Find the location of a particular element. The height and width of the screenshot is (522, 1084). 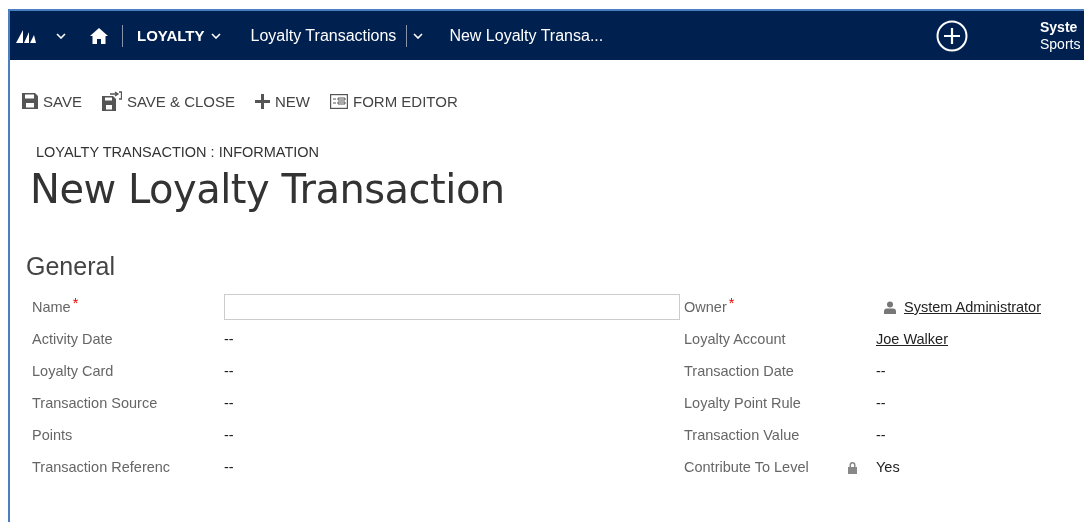

field-label: Transaction Value is located at coordinates (742, 435).